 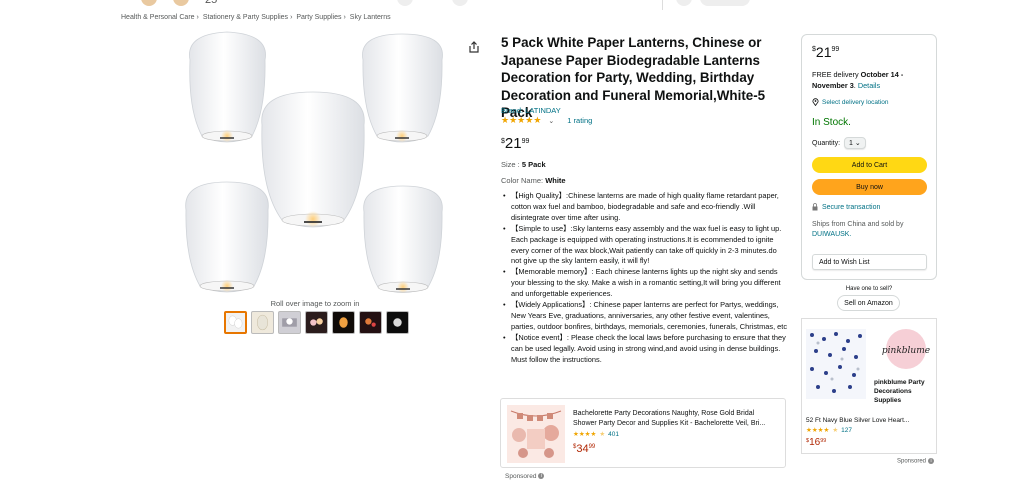 What do you see at coordinates (523, 180) in the screenshot?
I see `color-label: Color Name:` at bounding box center [523, 180].